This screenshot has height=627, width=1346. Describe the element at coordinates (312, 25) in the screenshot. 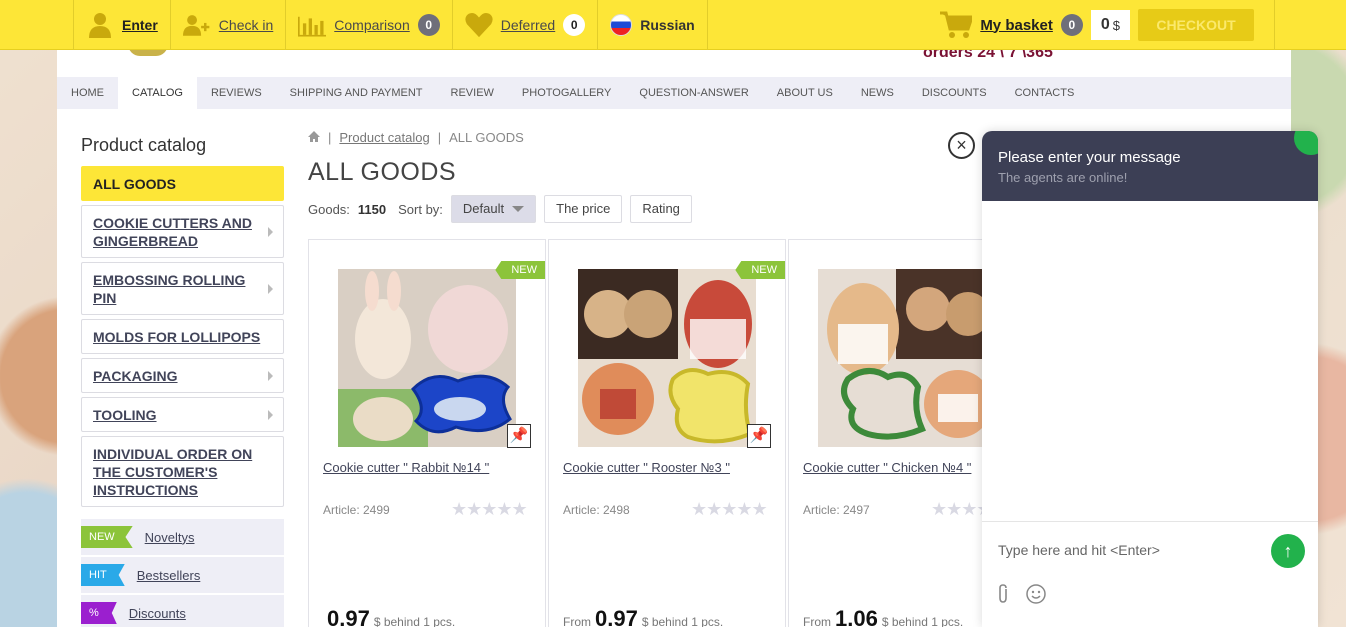

I see `bar-chart-icon` at that location.